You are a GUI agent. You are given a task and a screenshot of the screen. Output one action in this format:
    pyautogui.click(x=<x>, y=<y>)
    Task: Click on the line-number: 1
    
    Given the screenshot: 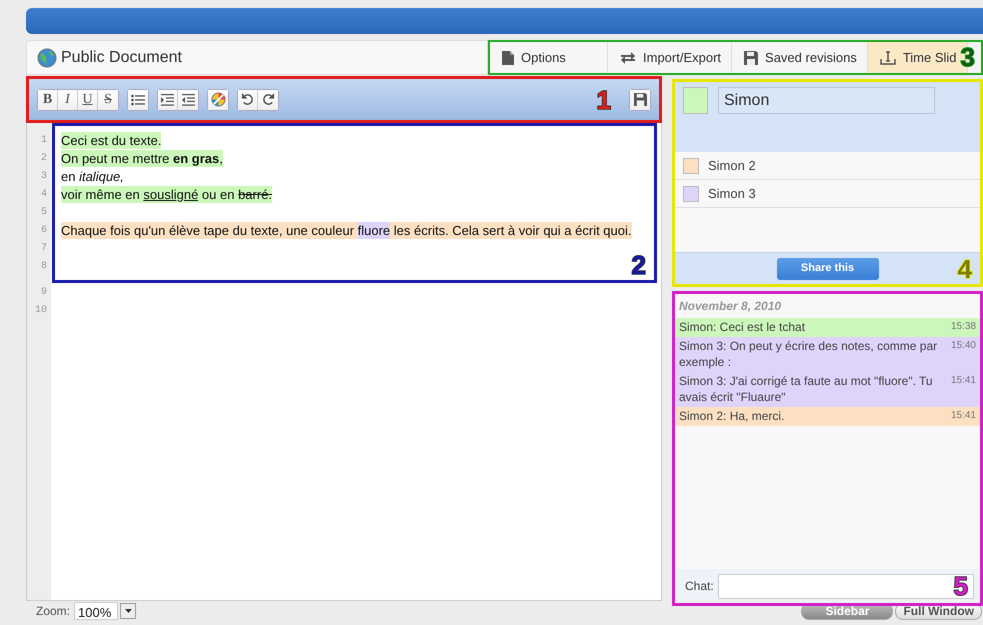 What is the action you would take?
    pyautogui.click(x=44, y=141)
    